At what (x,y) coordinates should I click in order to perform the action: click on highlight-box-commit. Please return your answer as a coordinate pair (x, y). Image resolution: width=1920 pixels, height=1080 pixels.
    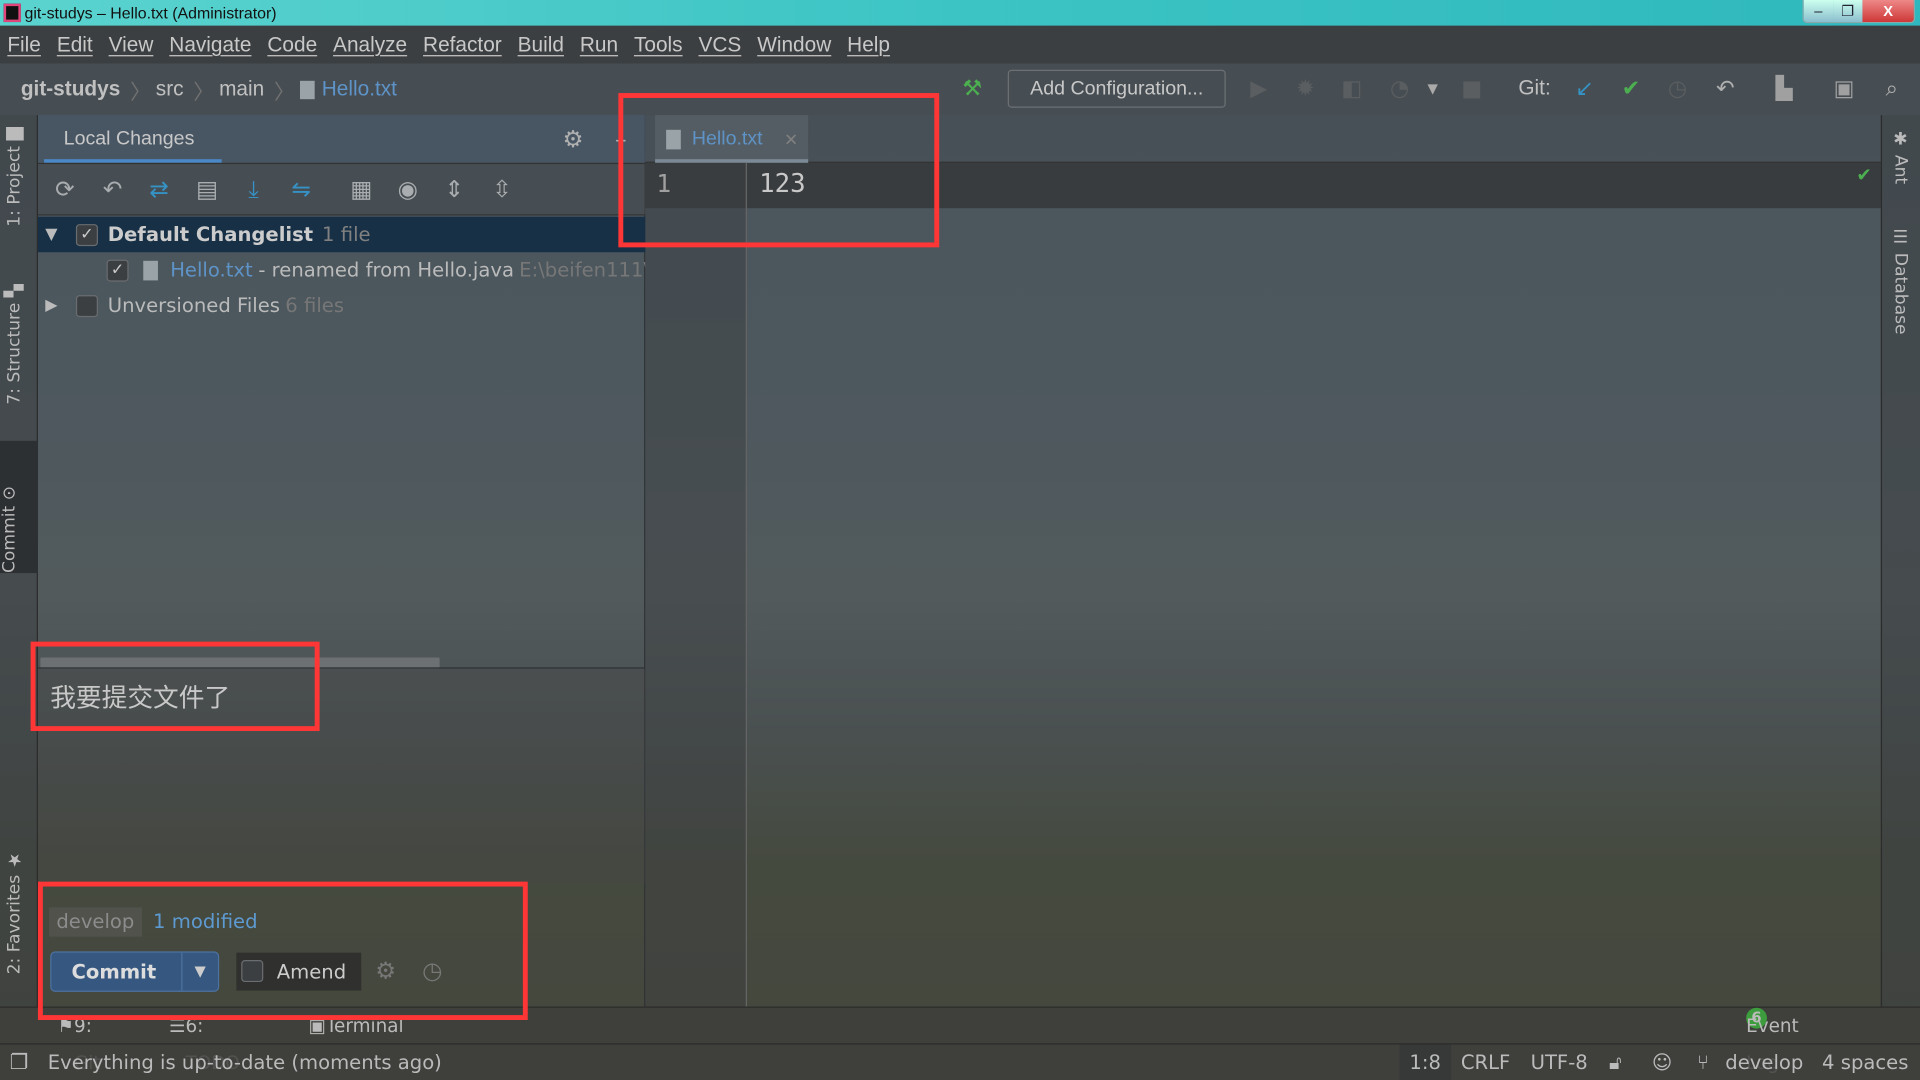
    Looking at the image, I should click on (282, 951).